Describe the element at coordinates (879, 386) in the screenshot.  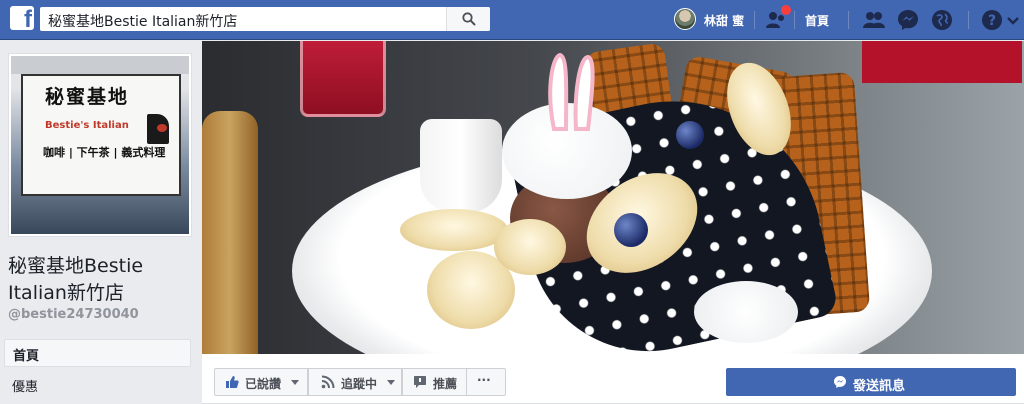
I see `send-message-label: 發送訊息` at that location.